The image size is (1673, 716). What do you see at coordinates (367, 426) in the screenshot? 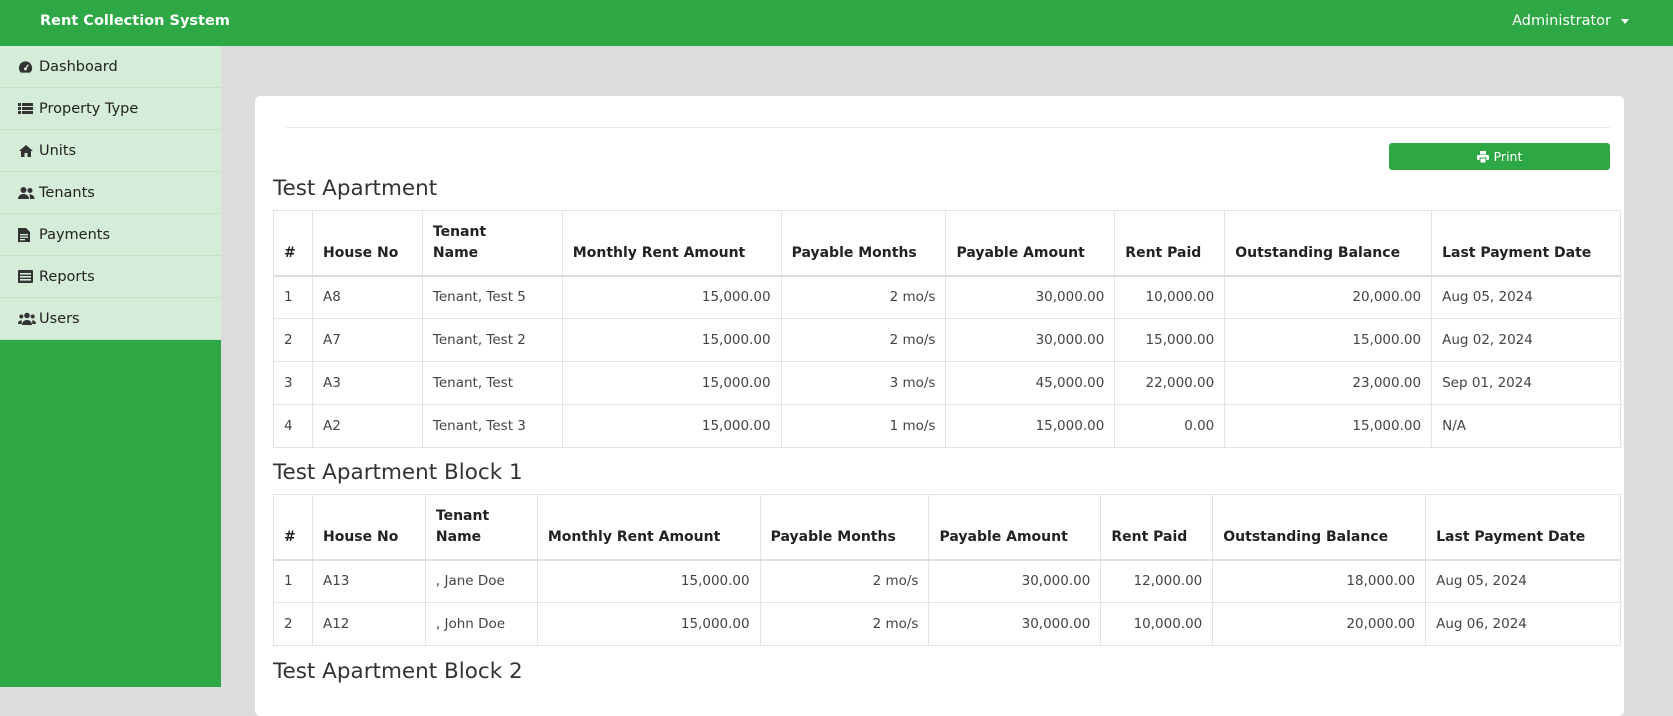
I see `cell-house-no: A2` at bounding box center [367, 426].